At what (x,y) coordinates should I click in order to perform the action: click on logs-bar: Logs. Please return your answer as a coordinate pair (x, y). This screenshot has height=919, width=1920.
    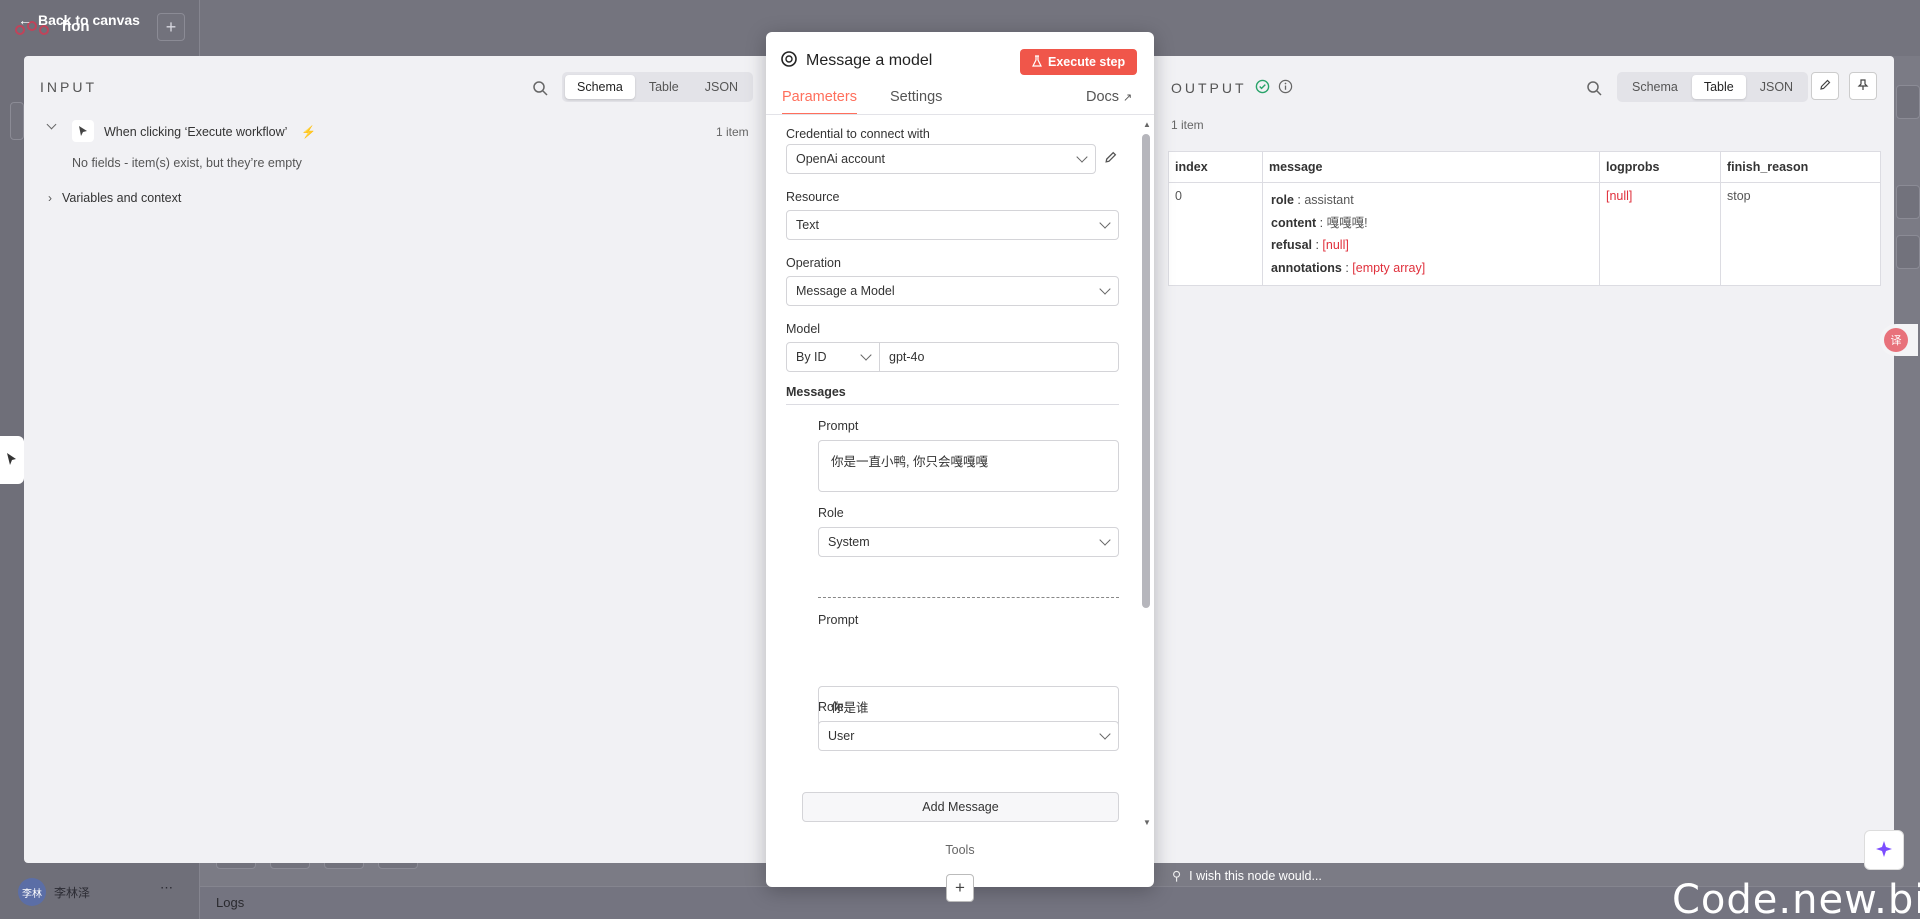
    Looking at the image, I should click on (1060, 902).